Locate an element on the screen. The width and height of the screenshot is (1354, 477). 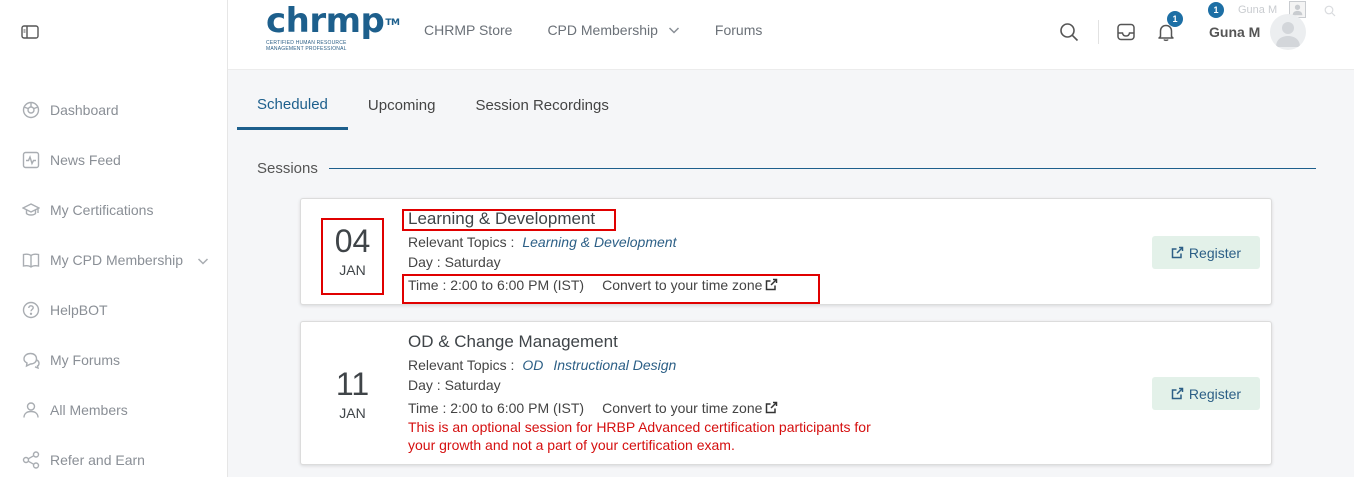
sidebar-item-my-certifications: My Certifications is located at coordinates (114, 210).